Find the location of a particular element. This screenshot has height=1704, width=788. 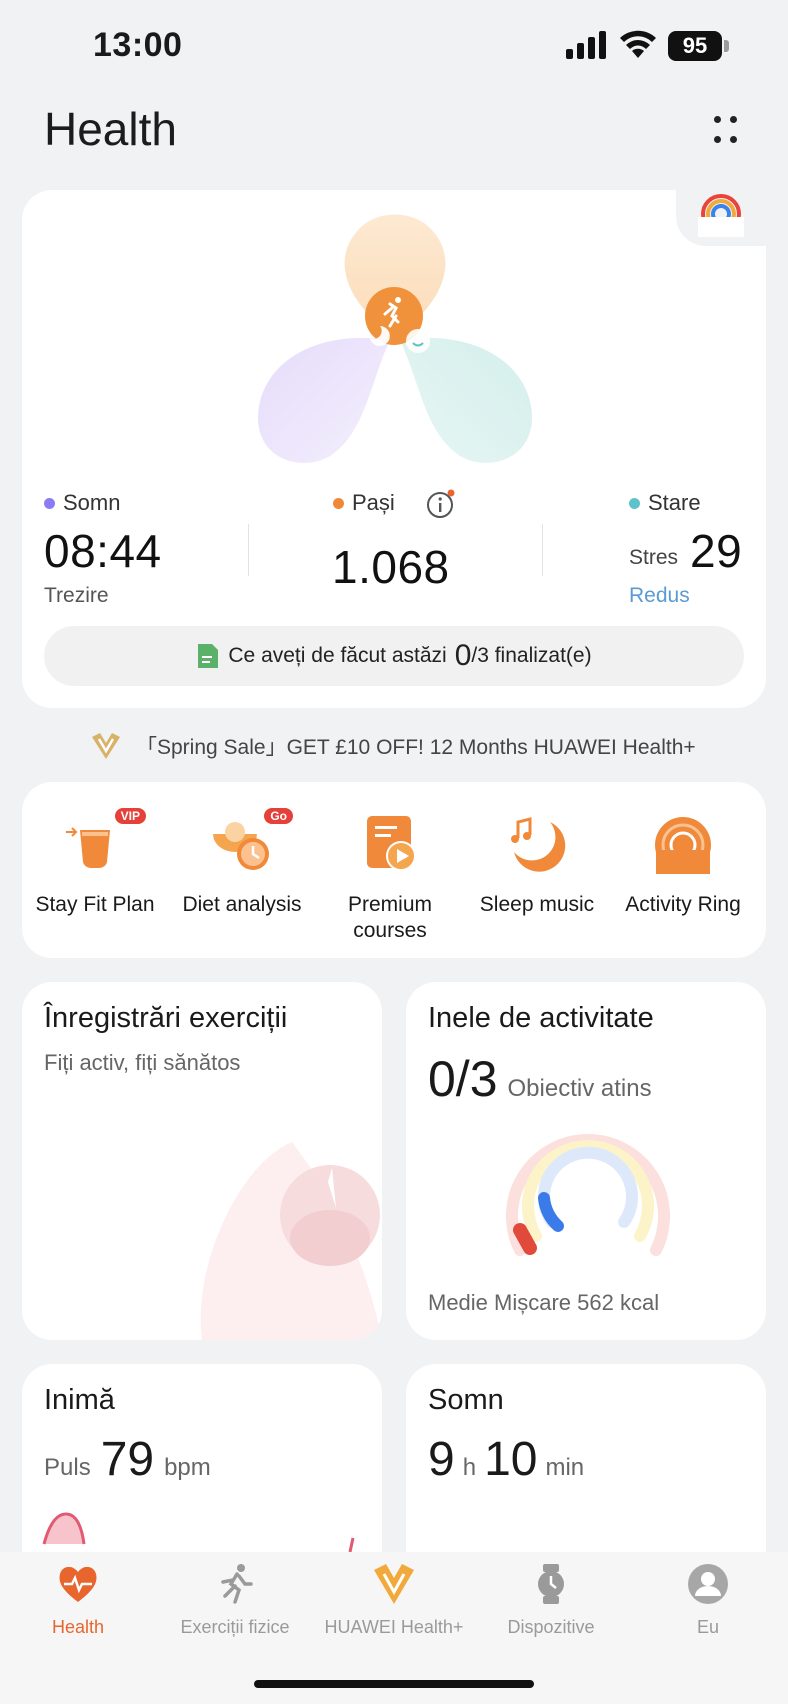

mood-dot-icon is located at coordinates (634, 503).